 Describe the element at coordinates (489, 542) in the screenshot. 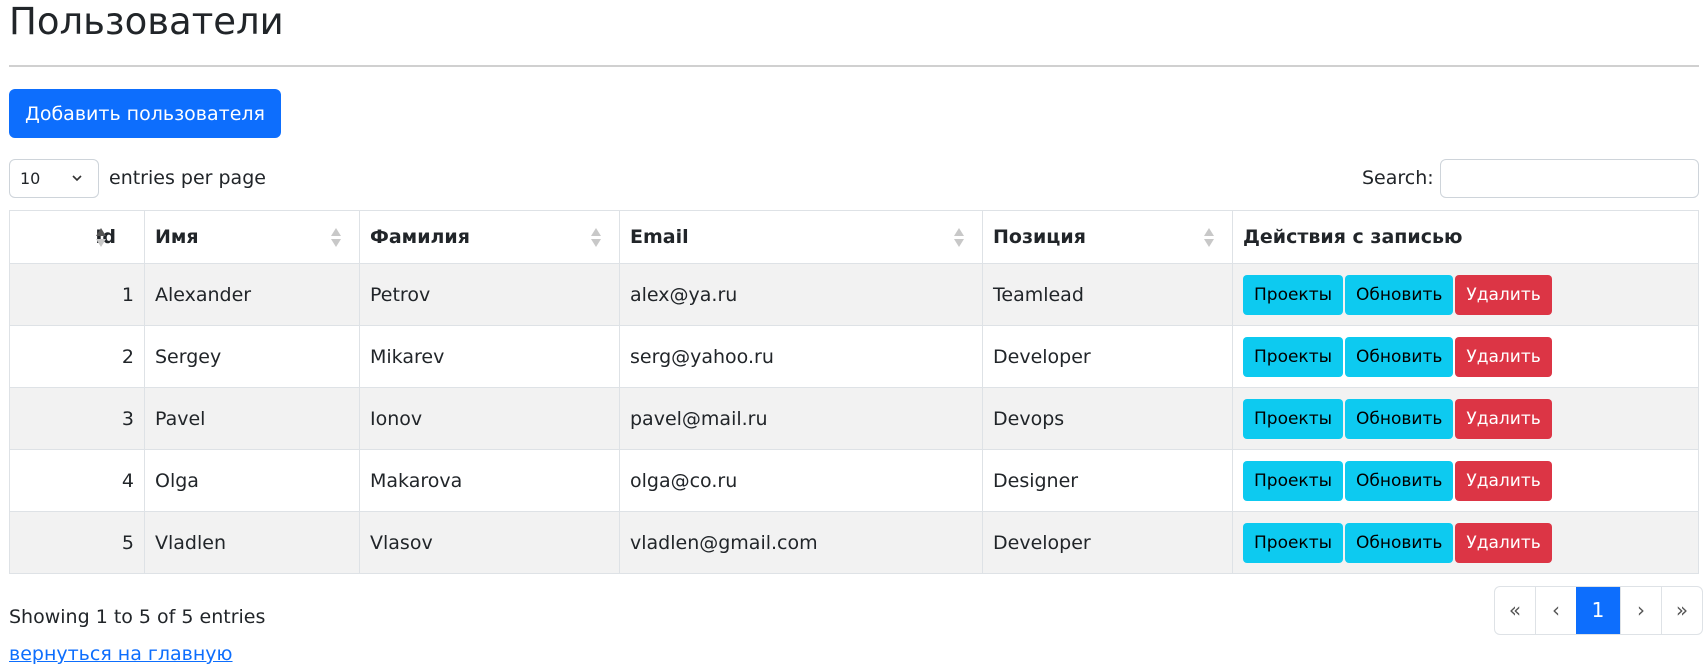

I see `cell-last-name: Vlasov` at that location.